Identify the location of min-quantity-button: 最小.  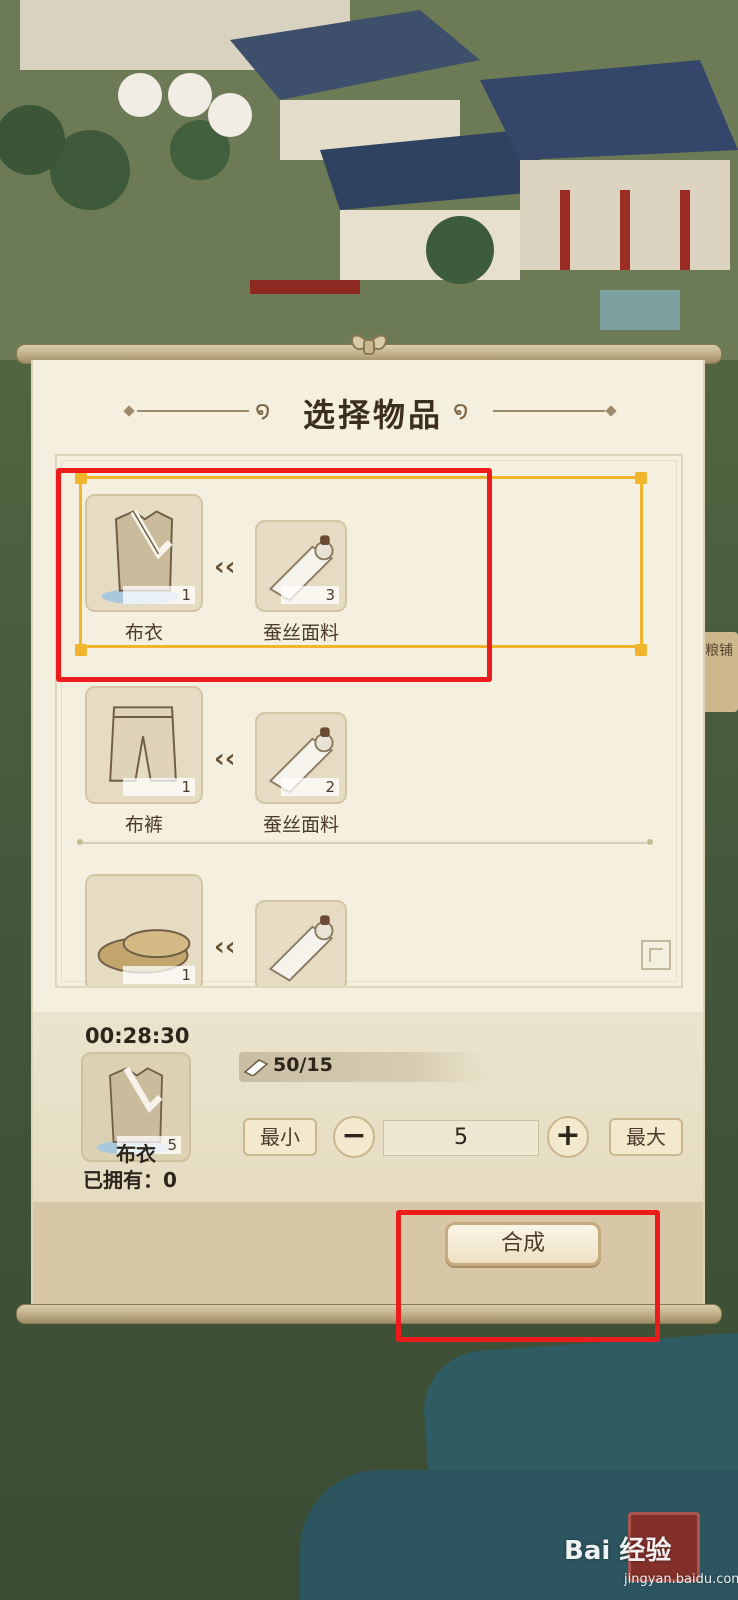
(280, 1137).